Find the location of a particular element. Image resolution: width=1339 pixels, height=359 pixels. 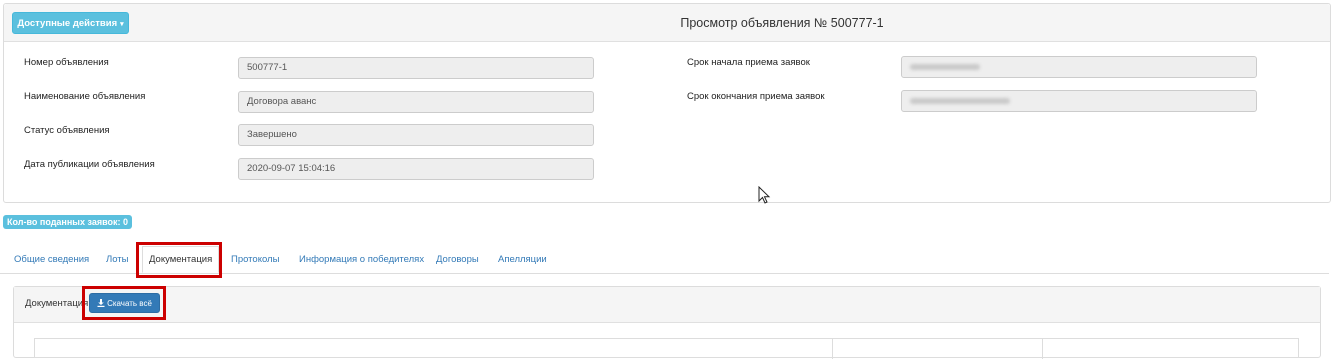

tab-winners-info: Информация о победителях is located at coordinates (361, 259).